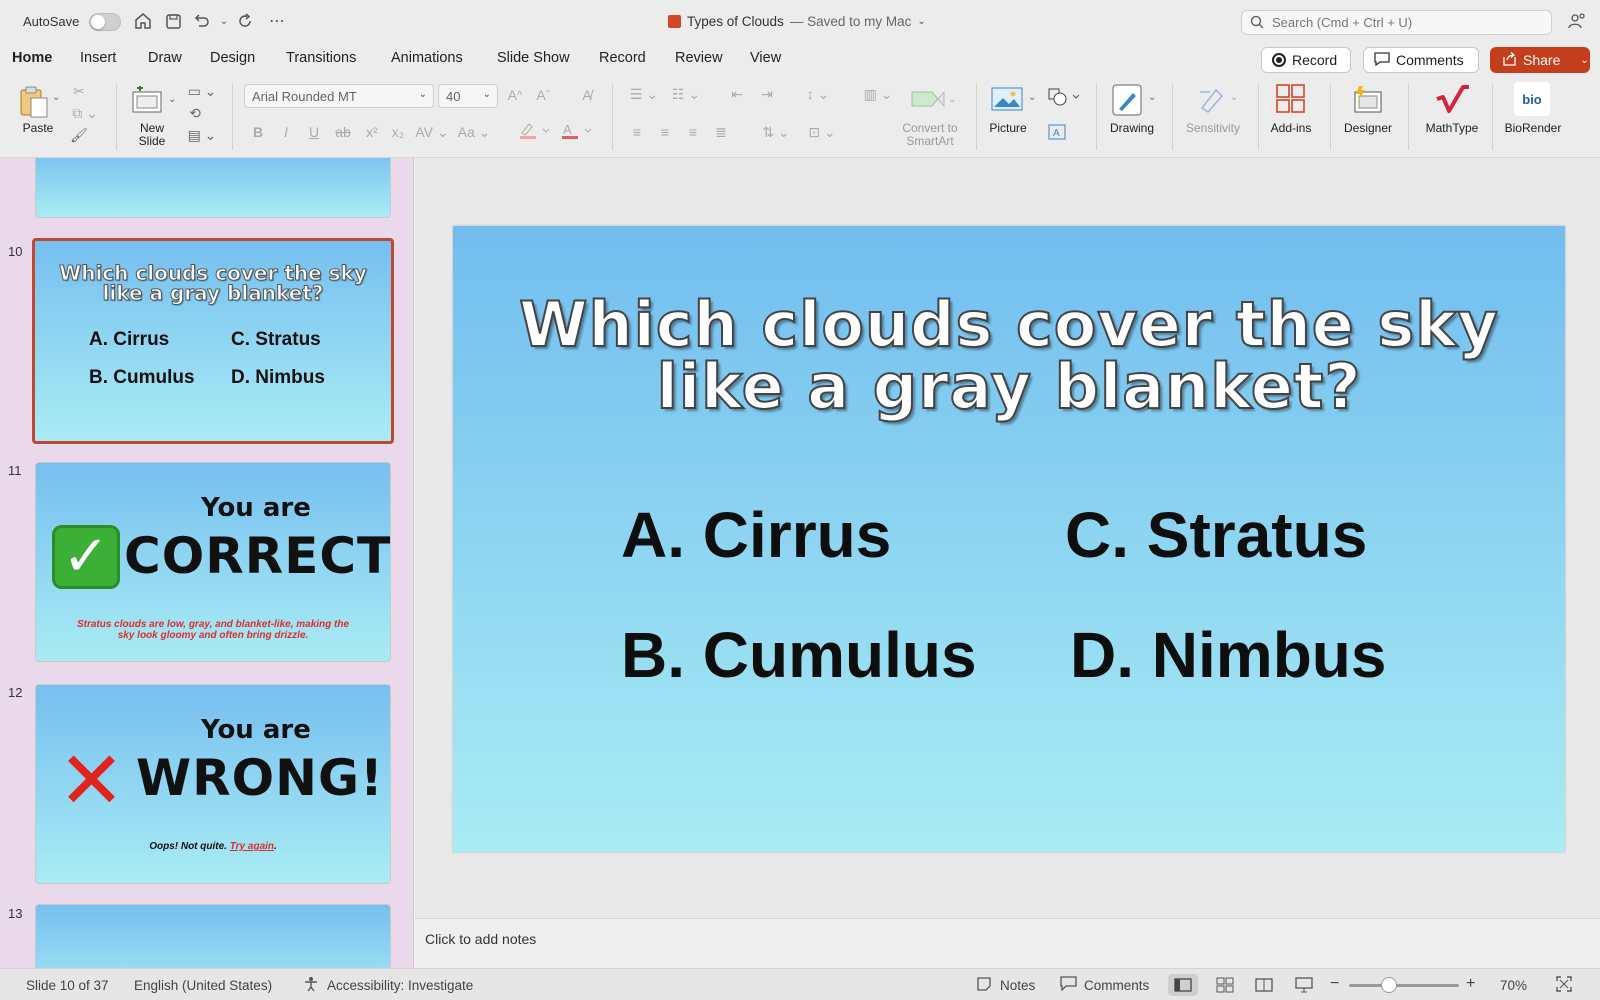  I want to click on drawing-dropdown-icon: ⌄, so click(1152, 97).